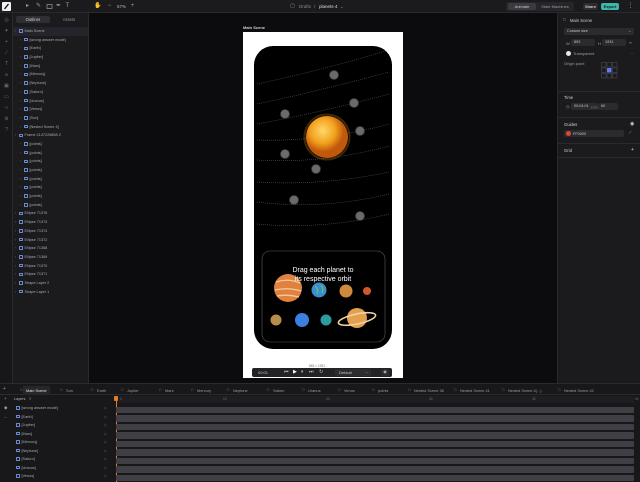 The height and width of the screenshot is (482, 640). I want to click on timeline-tab: Nested Scene 38, so click(429, 390).